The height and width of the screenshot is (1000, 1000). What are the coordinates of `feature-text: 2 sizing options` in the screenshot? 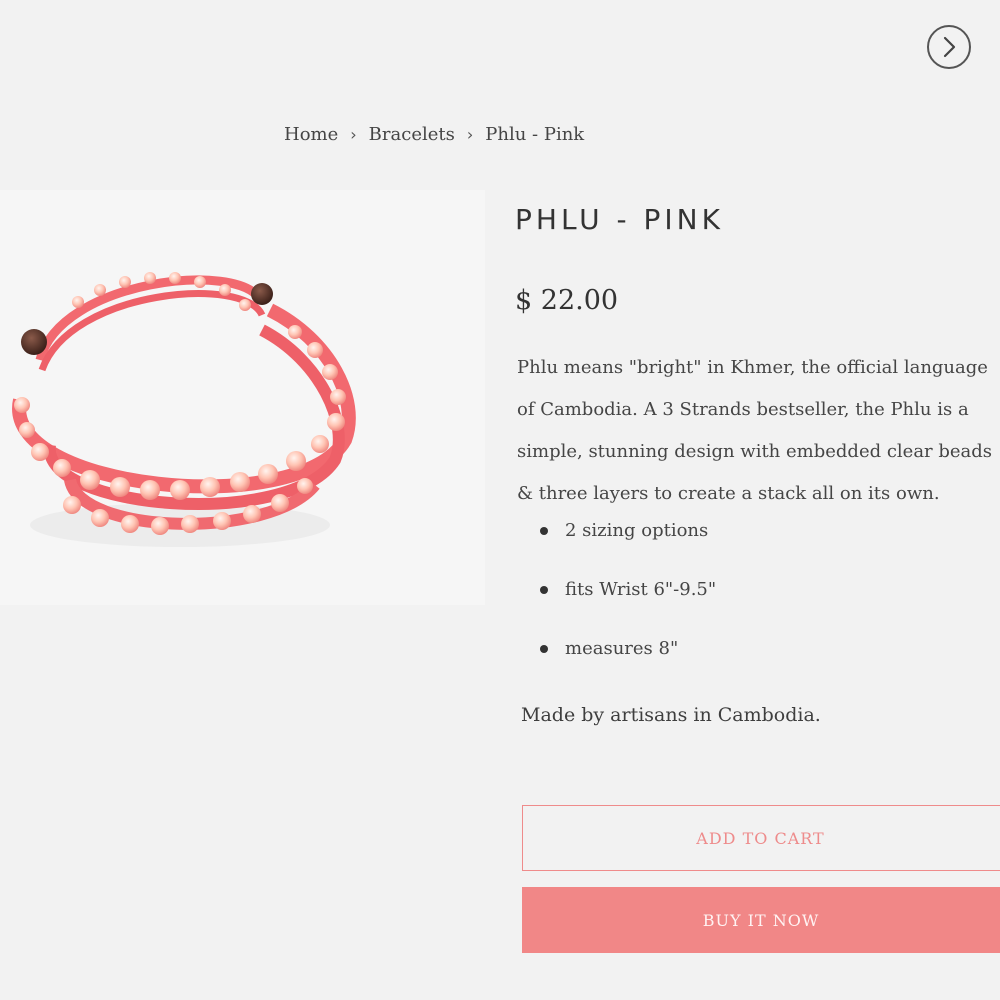 It's located at (637, 530).